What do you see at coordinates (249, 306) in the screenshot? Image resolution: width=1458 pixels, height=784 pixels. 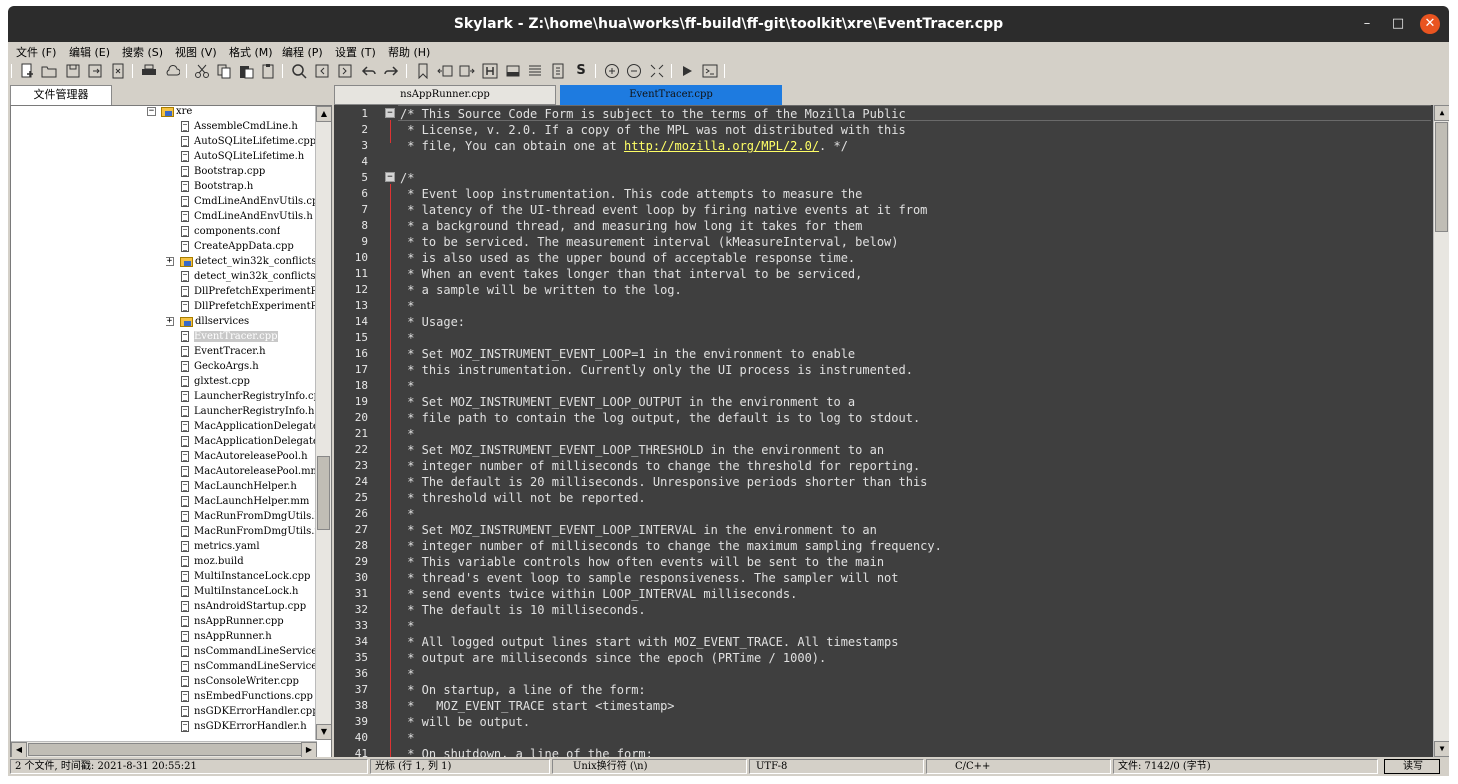 I see `tree-file-item: DllPrefetchExperimentRegistryInfo.h` at bounding box center [249, 306].